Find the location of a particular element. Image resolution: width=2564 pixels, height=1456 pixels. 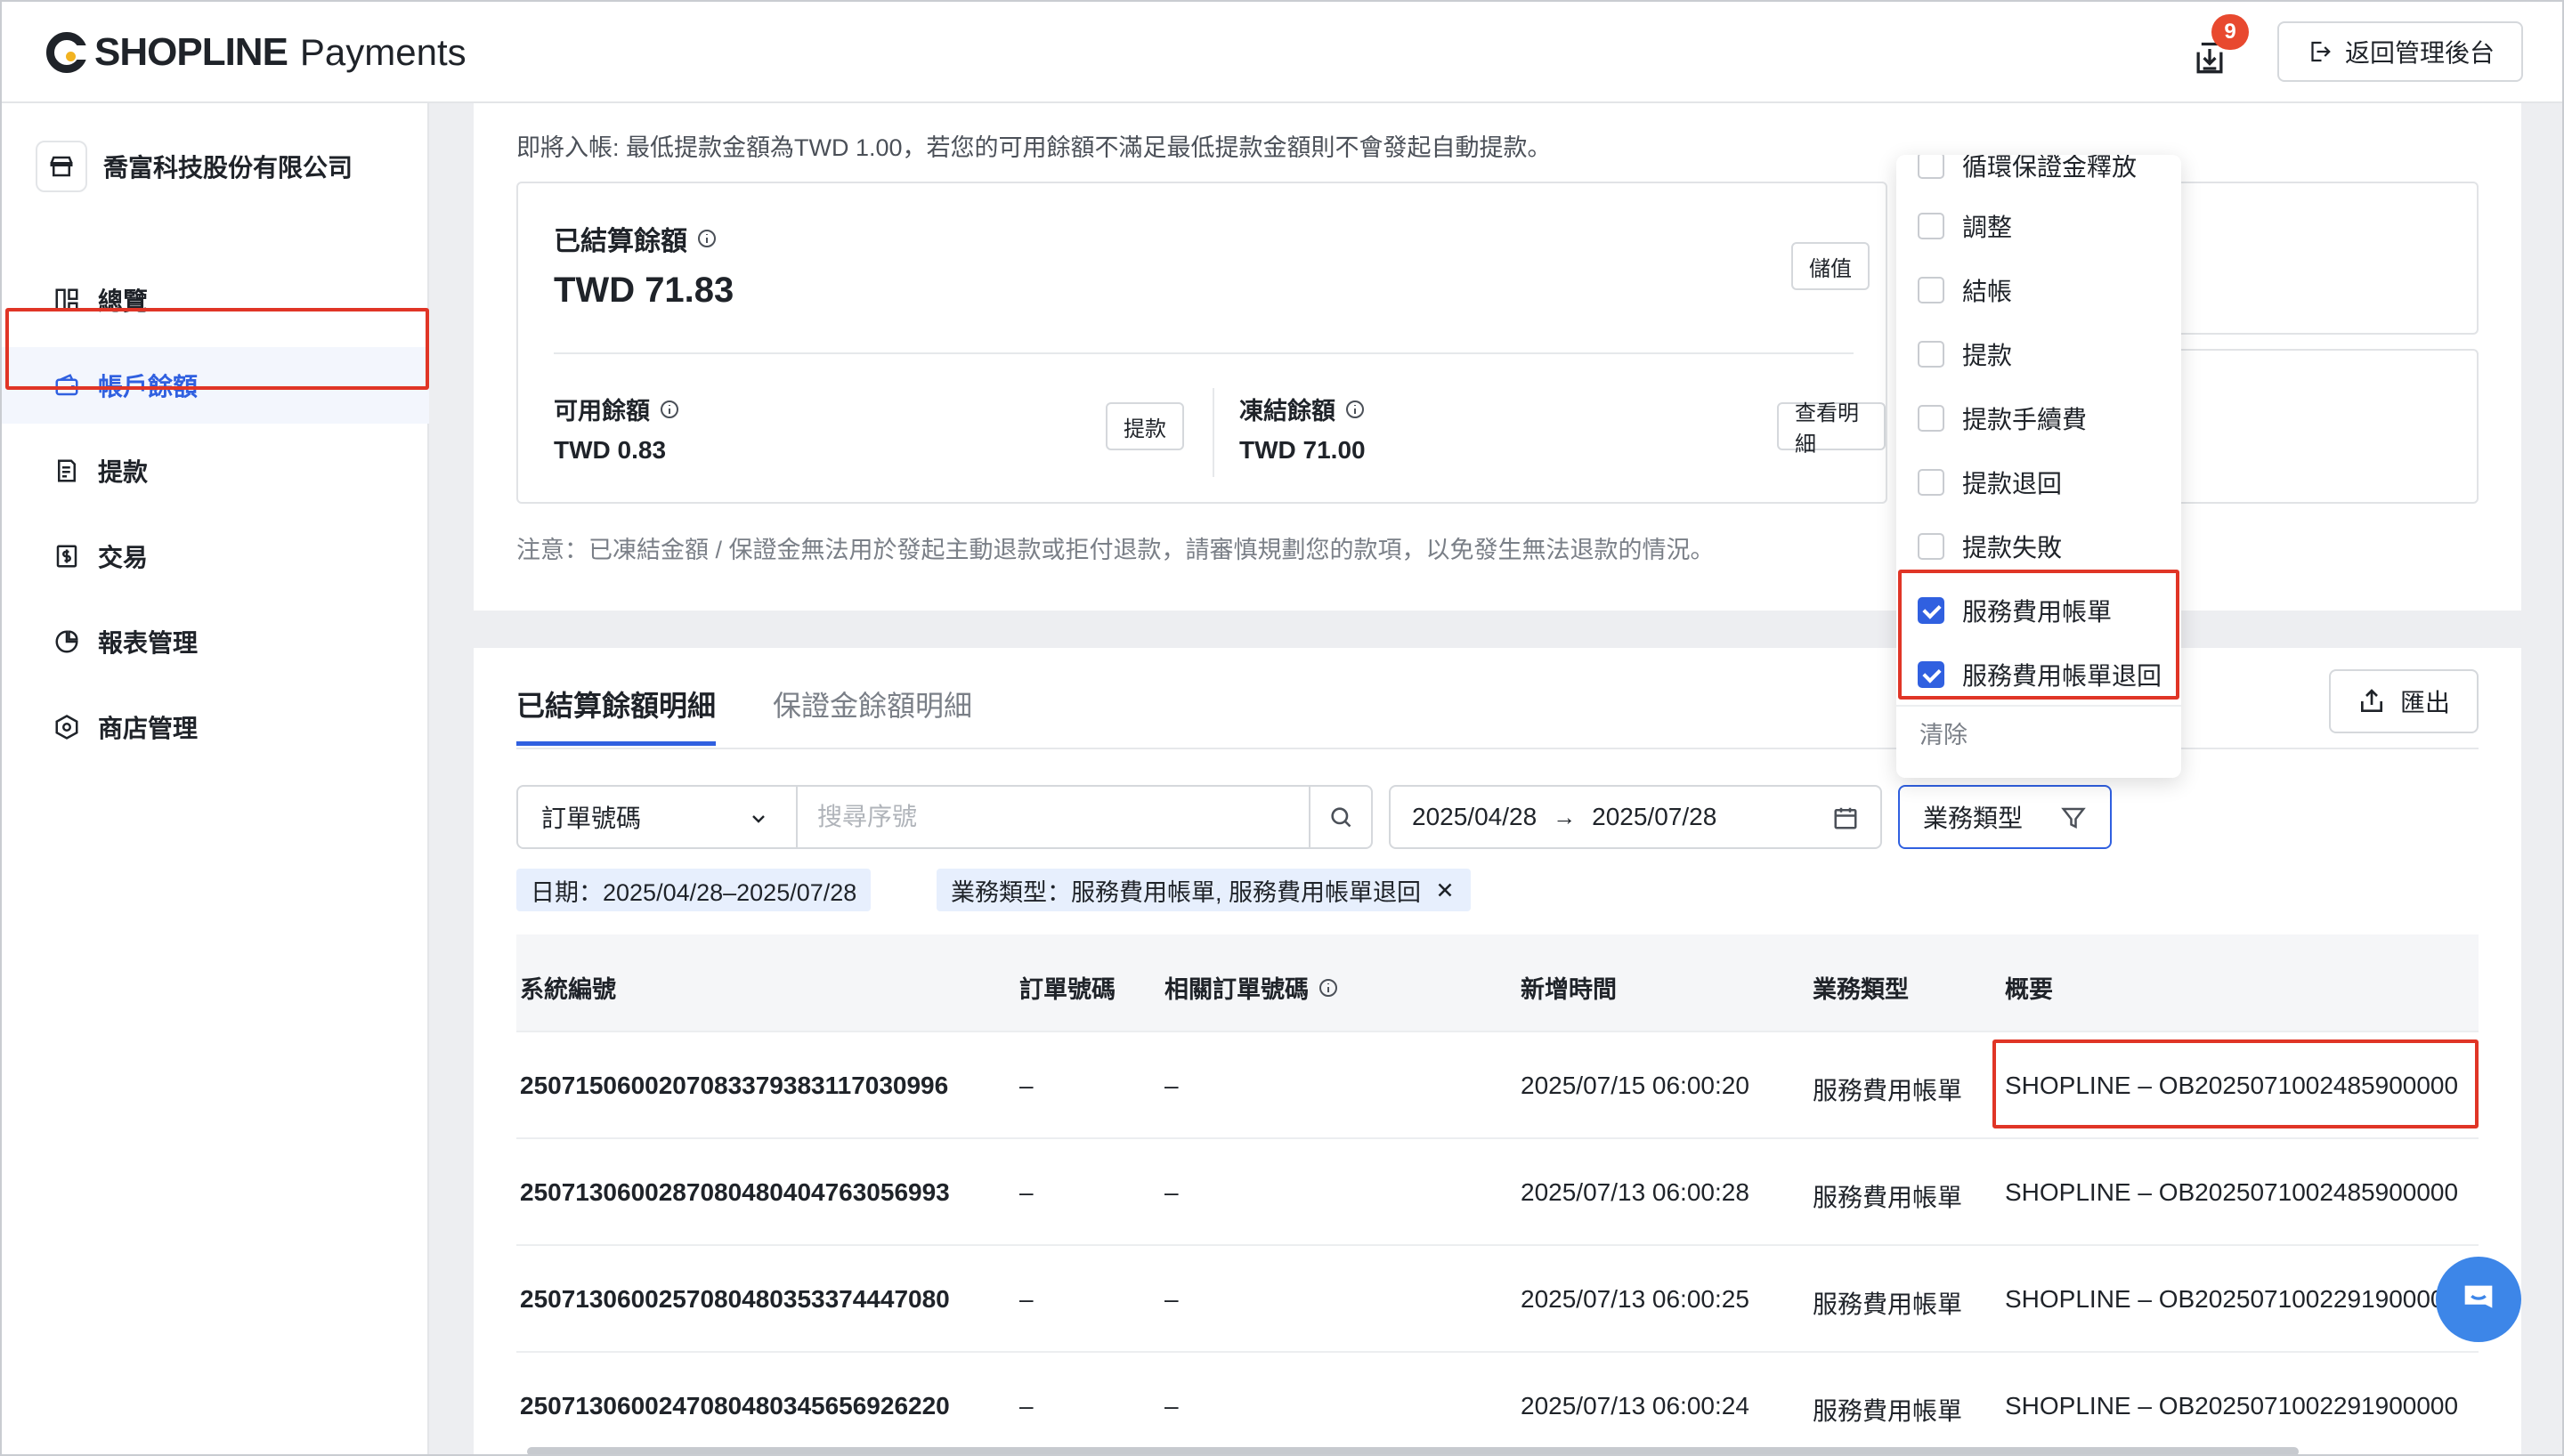

tab-divider is located at coordinates (1497, 748).